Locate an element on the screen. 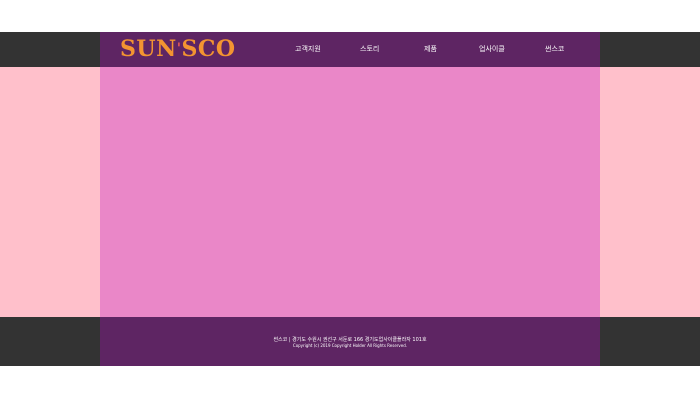 The height and width of the screenshot is (400, 700). header-band: SUN'SCO 고객지원 스토리 제품 업사이클 썬스코 is located at coordinates (350, 49).